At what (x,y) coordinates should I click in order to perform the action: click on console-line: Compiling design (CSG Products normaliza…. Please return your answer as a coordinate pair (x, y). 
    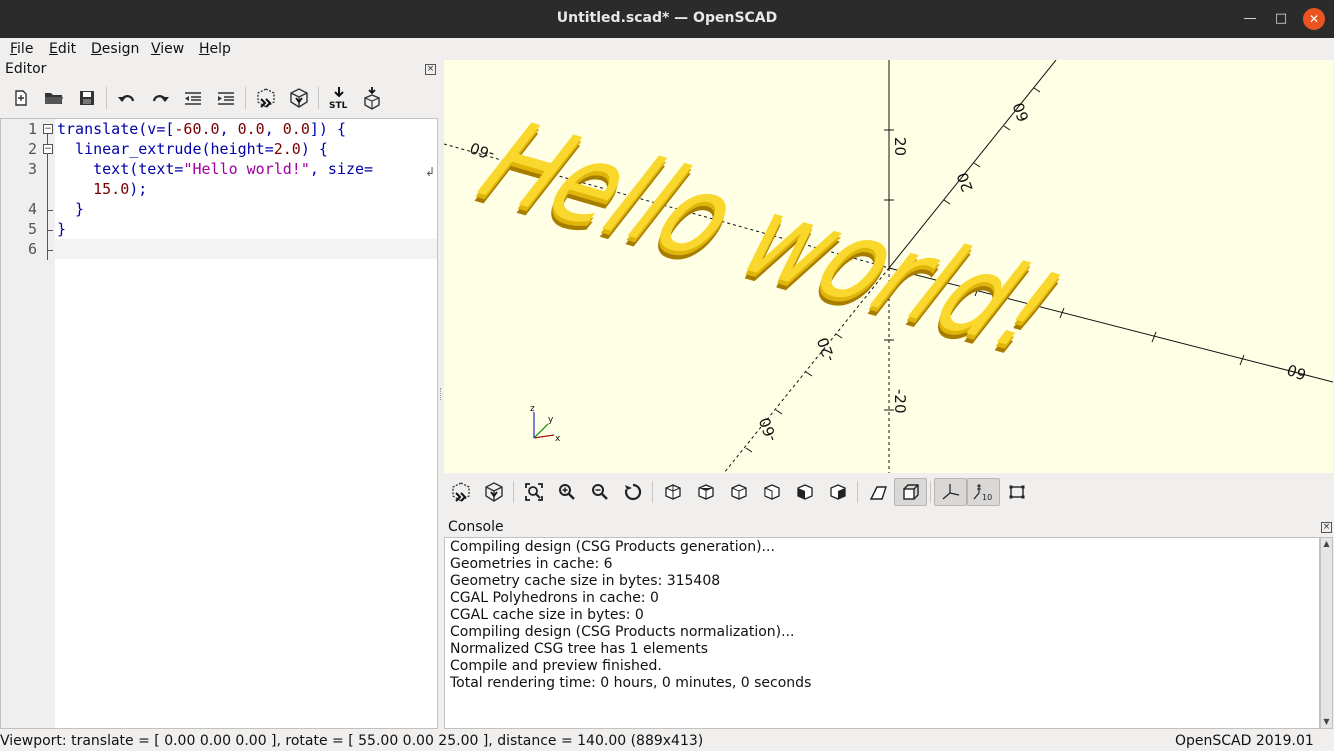
    Looking at the image, I should click on (622, 632).